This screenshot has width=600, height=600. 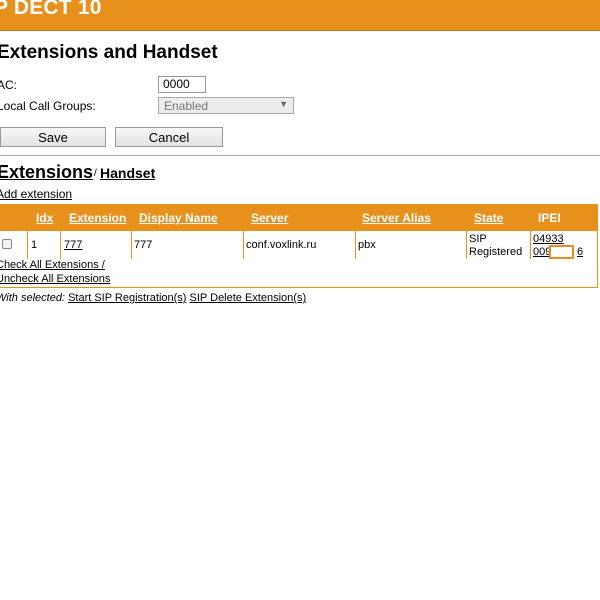 What do you see at coordinates (55, 279) in the screenshot?
I see `uncheck-all-link: Uncheck All Extensions` at bounding box center [55, 279].